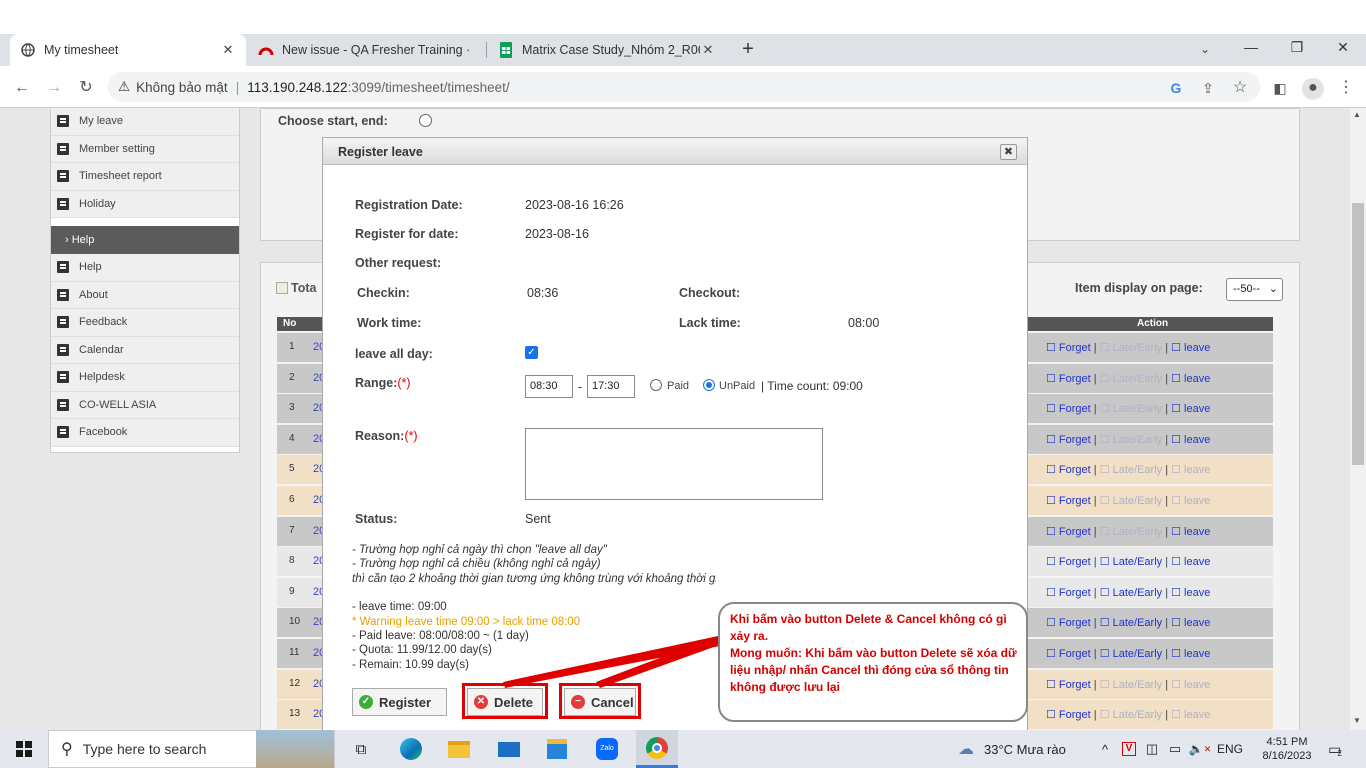  I want to click on edge-icon, so click(411, 749).